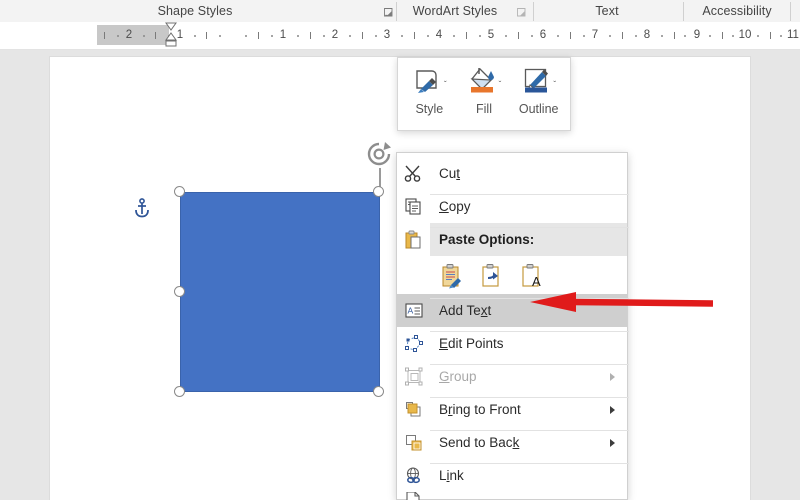 The image size is (800, 500). I want to click on link-globe-icon, so click(413, 475).